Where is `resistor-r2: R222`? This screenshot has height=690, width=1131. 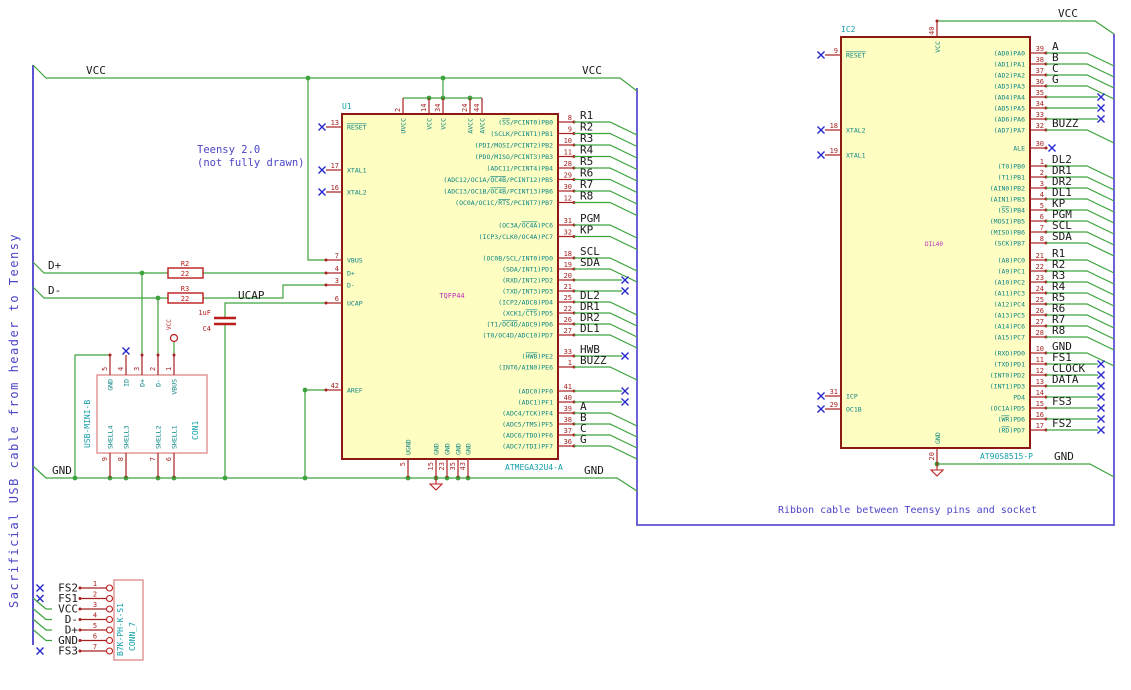 resistor-r2: R222 is located at coordinates (185, 269).